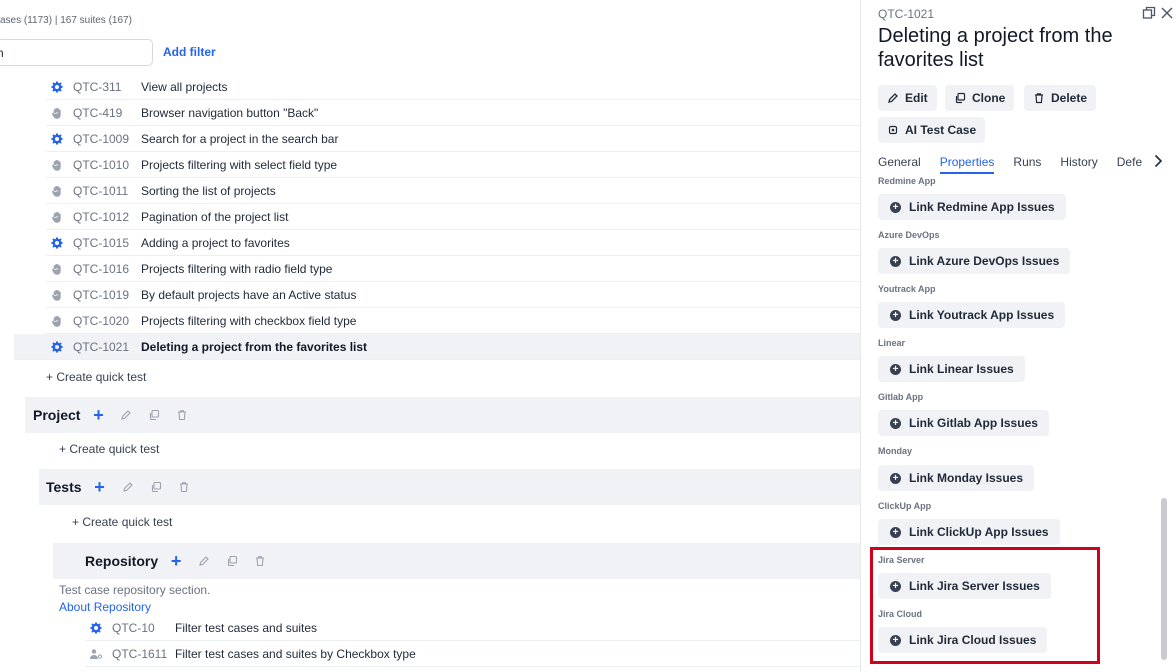  Describe the element at coordinates (101, 346) in the screenshot. I see `test-id: QTC-1021` at that location.